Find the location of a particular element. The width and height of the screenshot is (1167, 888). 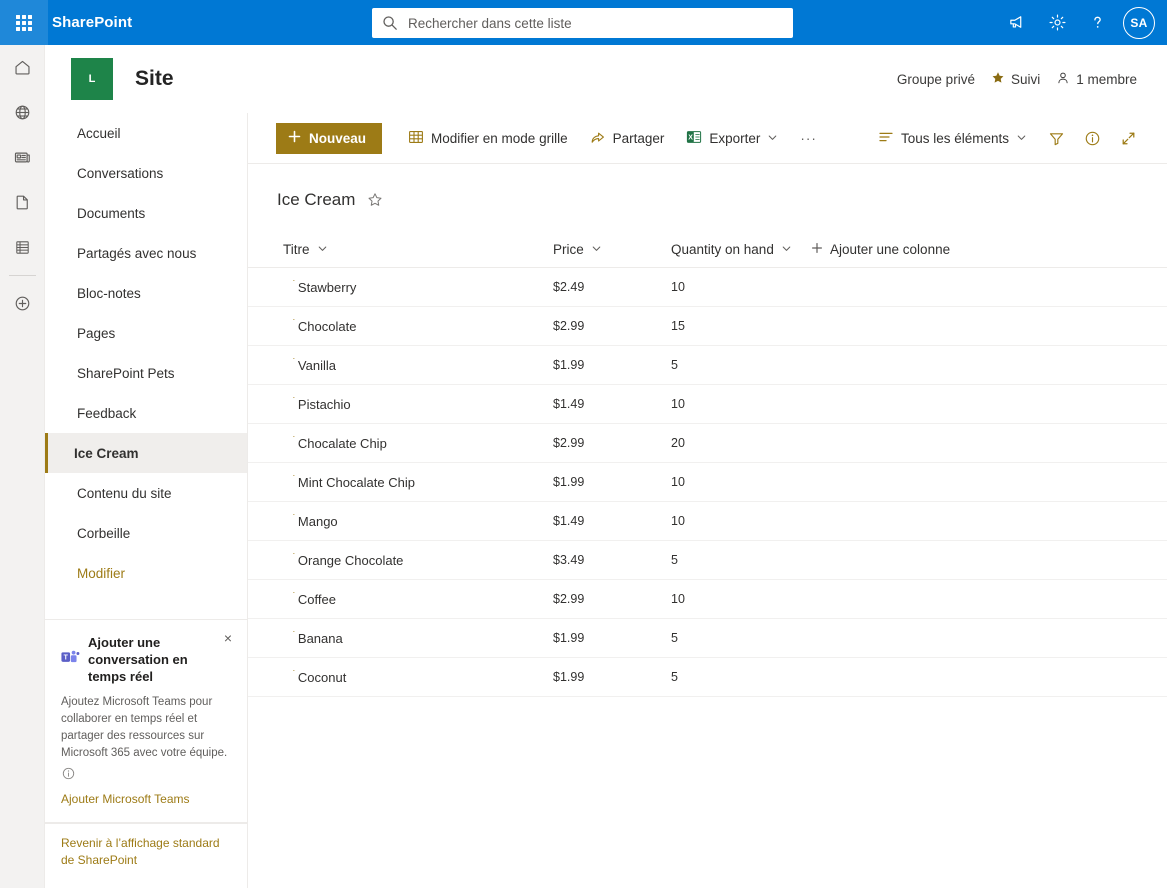

column-header-quantity-on-hand: Quantity on hand is located at coordinates (735, 250).